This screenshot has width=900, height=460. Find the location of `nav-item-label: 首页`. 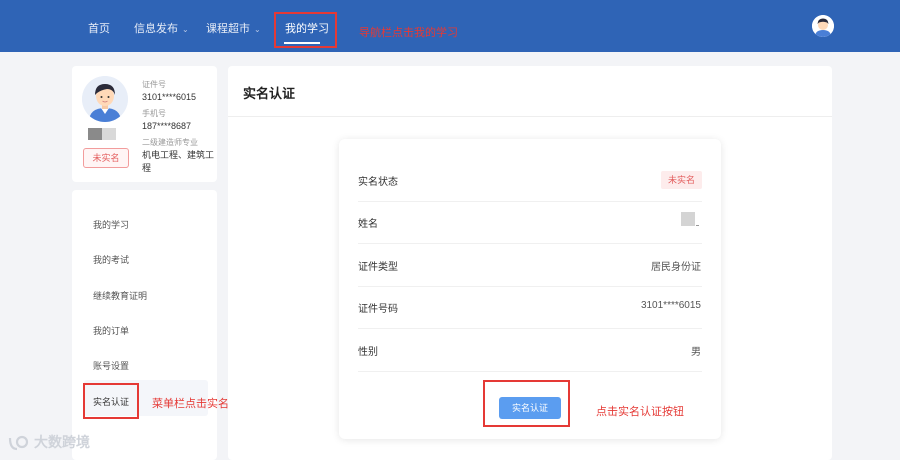

nav-item-label: 首页 is located at coordinates (99, 29).